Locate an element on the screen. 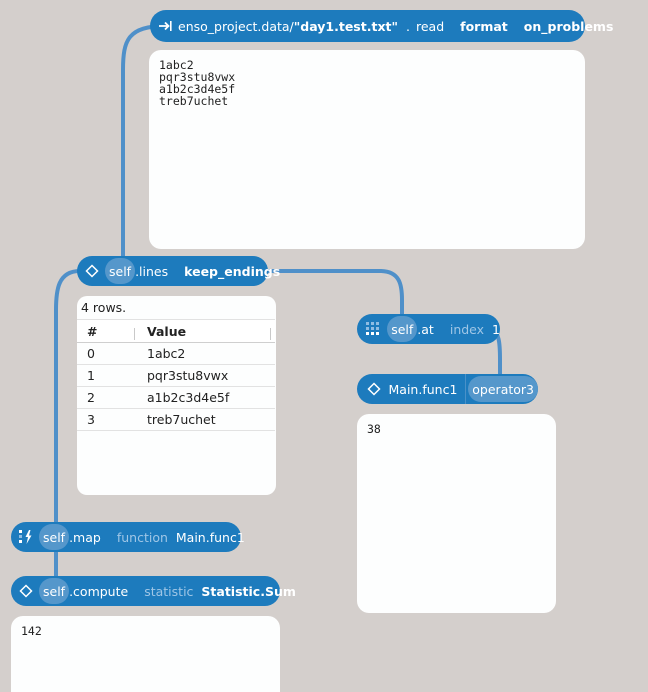 This screenshot has height=692, width=648. column-header-value: Value is located at coordinates (203, 332).